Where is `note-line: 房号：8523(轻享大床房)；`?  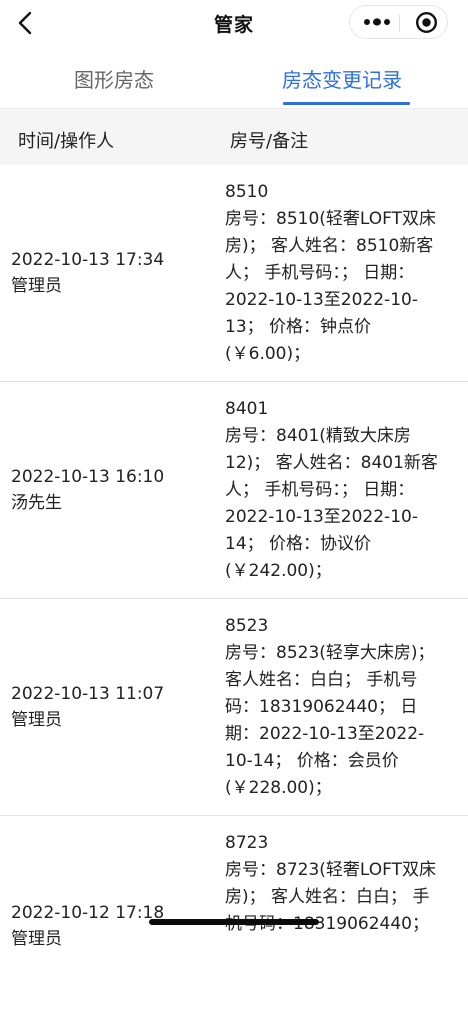
note-line: 房号：8523(轻享大床房)； is located at coordinates (330, 653).